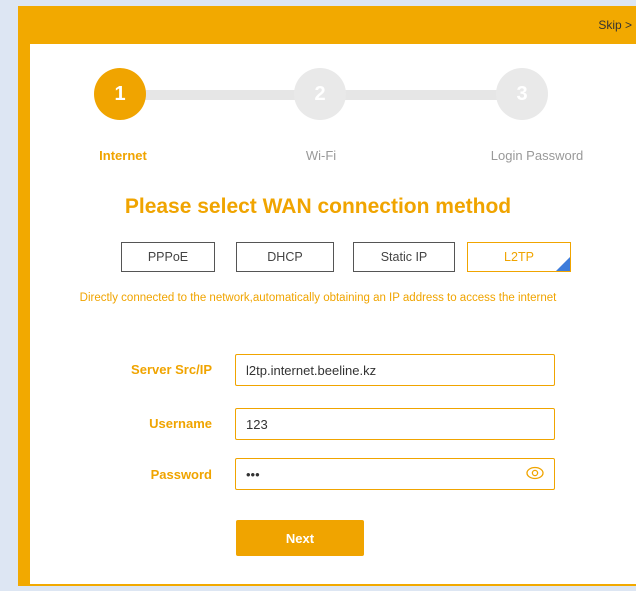 Image resolution: width=636 pixels, height=591 pixels. What do you see at coordinates (395, 474) in the screenshot?
I see `password-input` at bounding box center [395, 474].